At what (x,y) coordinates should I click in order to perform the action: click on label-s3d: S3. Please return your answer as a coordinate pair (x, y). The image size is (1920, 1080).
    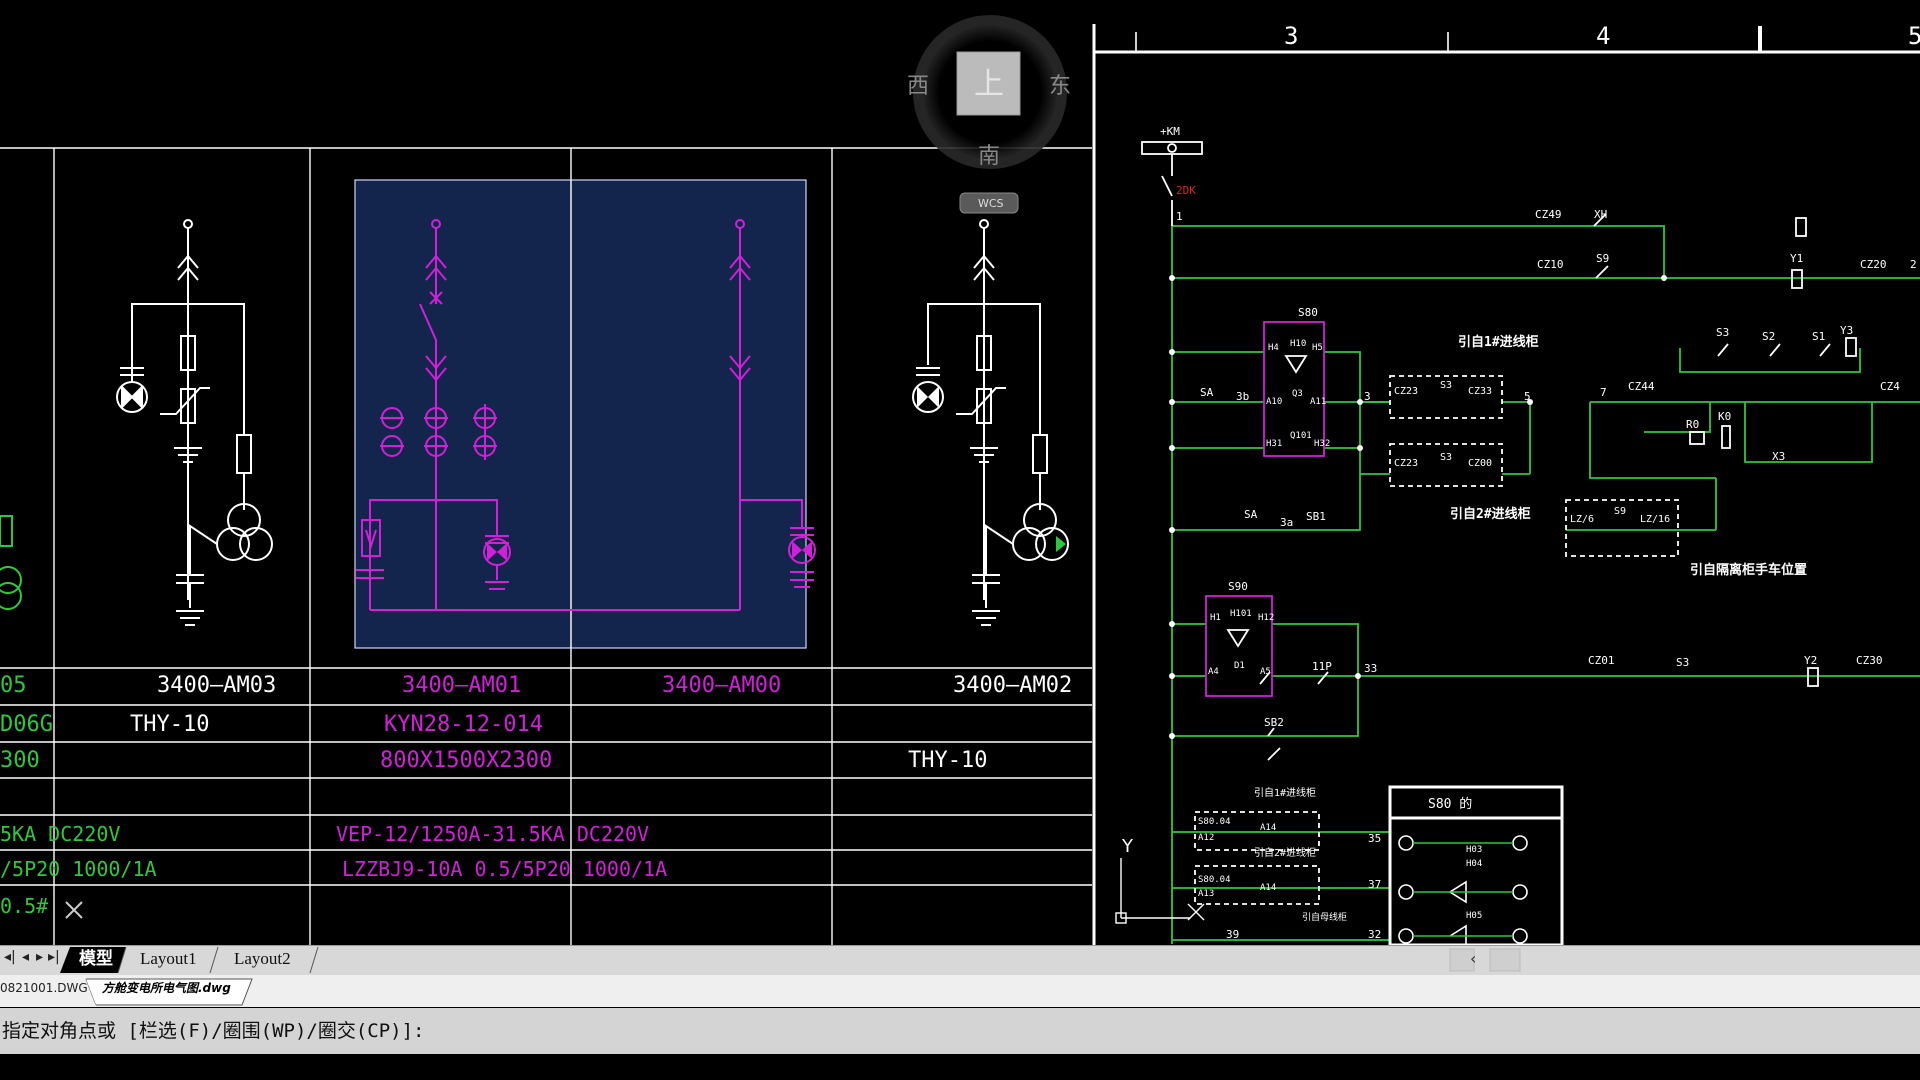
    Looking at the image, I should click on (1682, 662).